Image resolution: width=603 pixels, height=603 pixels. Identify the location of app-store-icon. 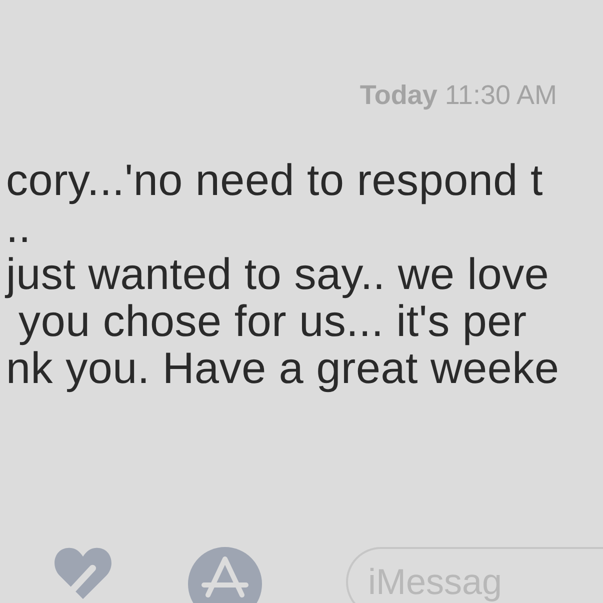
(225, 575).